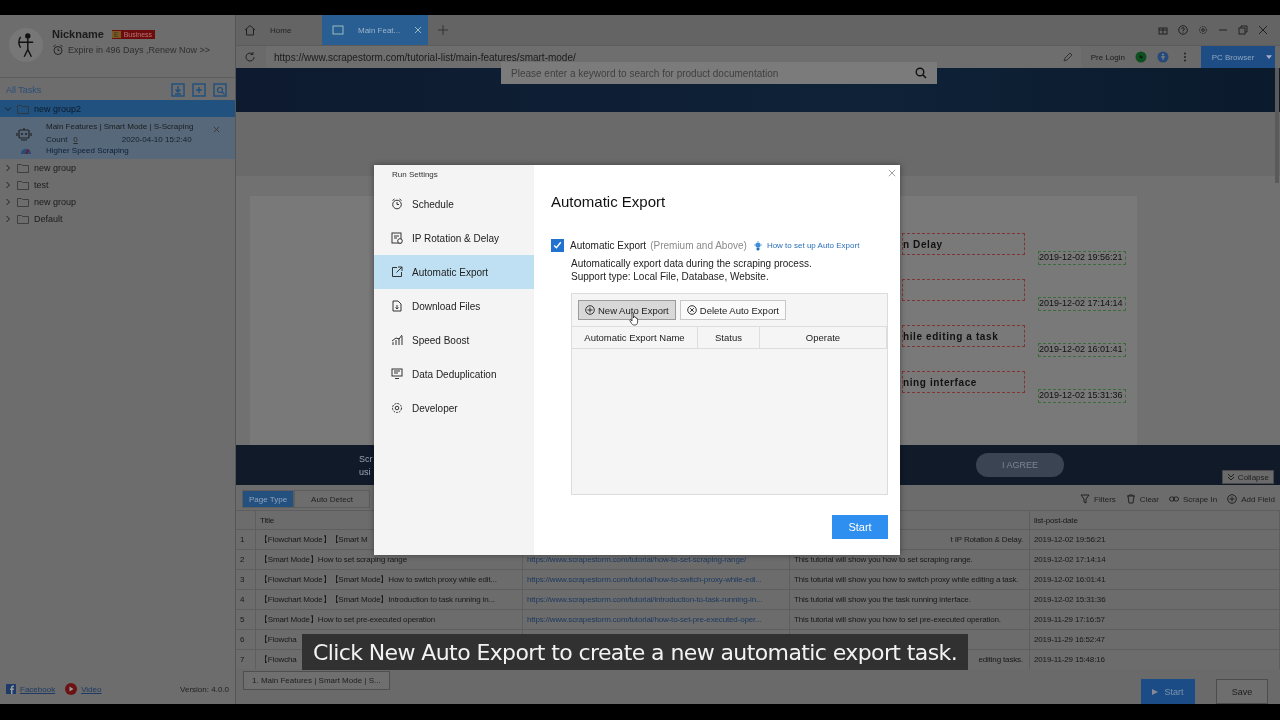 The image size is (1280, 720). What do you see at coordinates (635, 337) in the screenshot?
I see `column-header: Automatic Export Name` at bounding box center [635, 337].